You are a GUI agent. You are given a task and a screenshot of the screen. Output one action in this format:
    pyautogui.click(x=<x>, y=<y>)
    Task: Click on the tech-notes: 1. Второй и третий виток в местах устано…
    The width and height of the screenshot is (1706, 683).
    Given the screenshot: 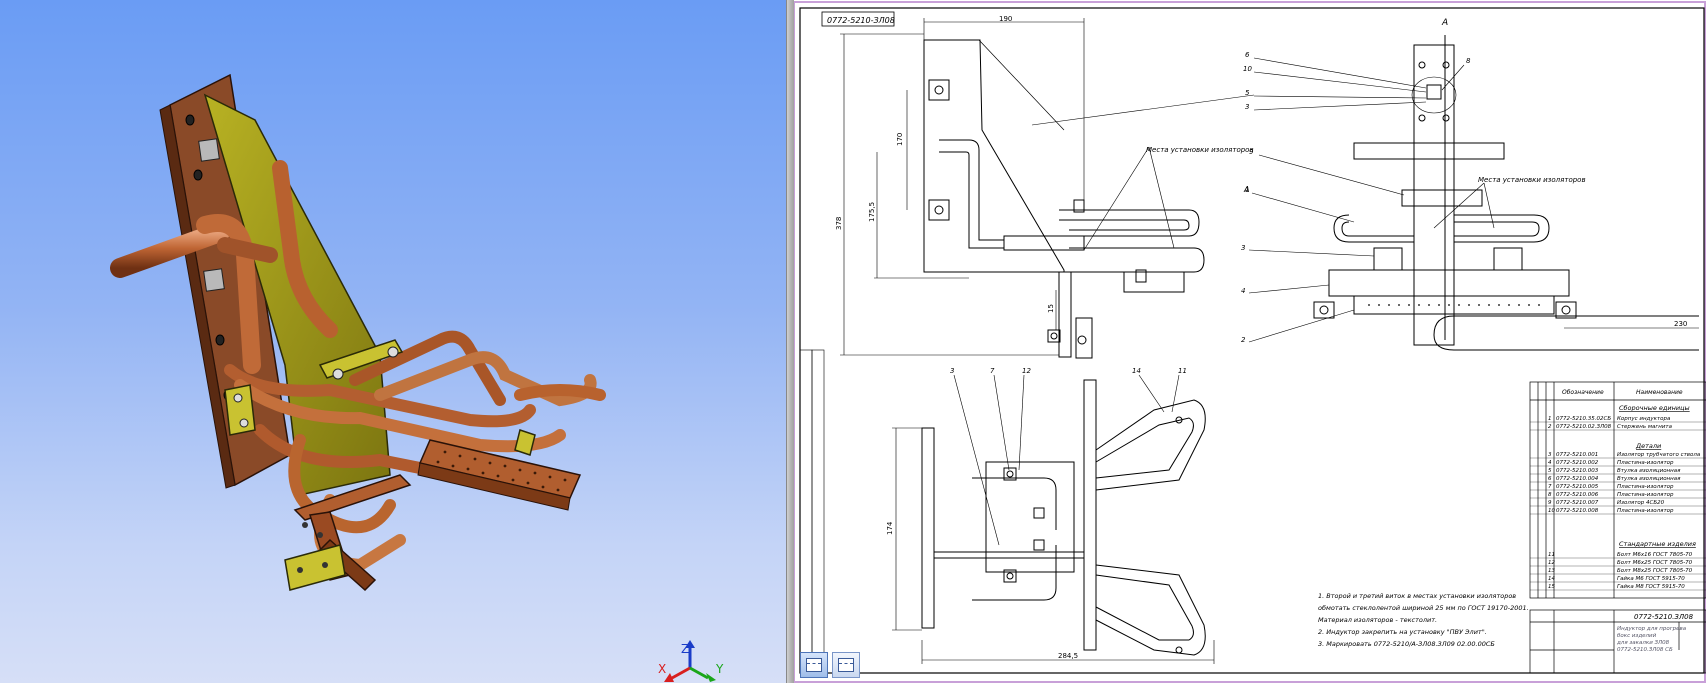 What is the action you would take?
    pyautogui.click(x=1423, y=620)
    